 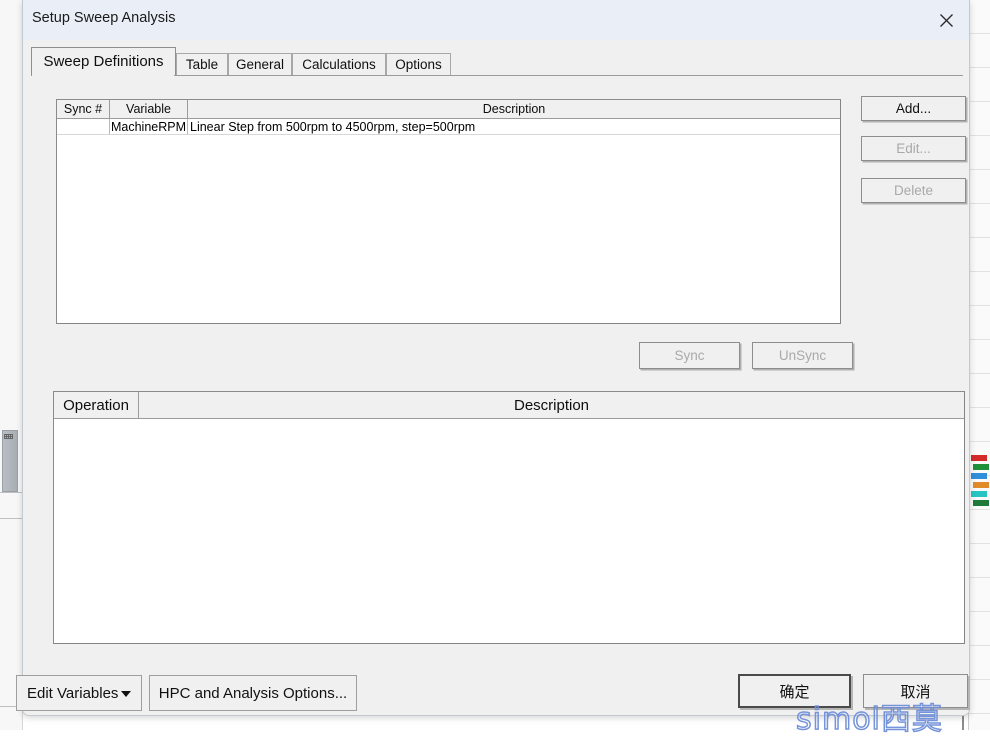 I want to click on column-header-operation-description: Description, so click(x=551, y=405).